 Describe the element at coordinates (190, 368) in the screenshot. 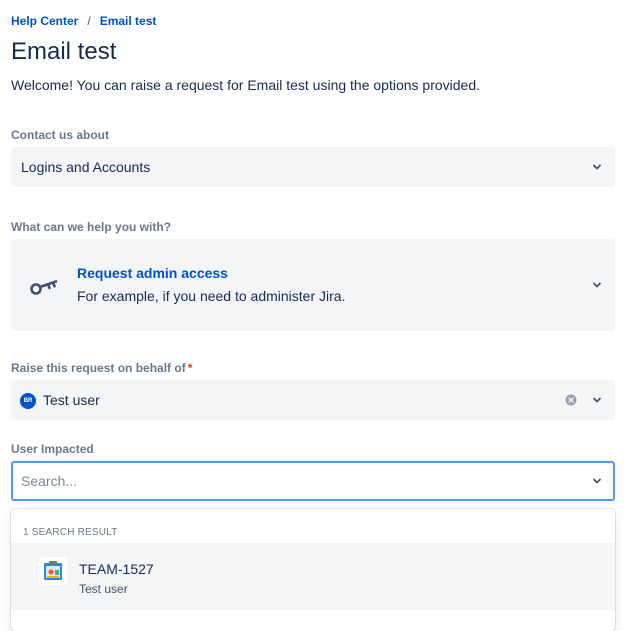

I see `required-indicator: *` at that location.